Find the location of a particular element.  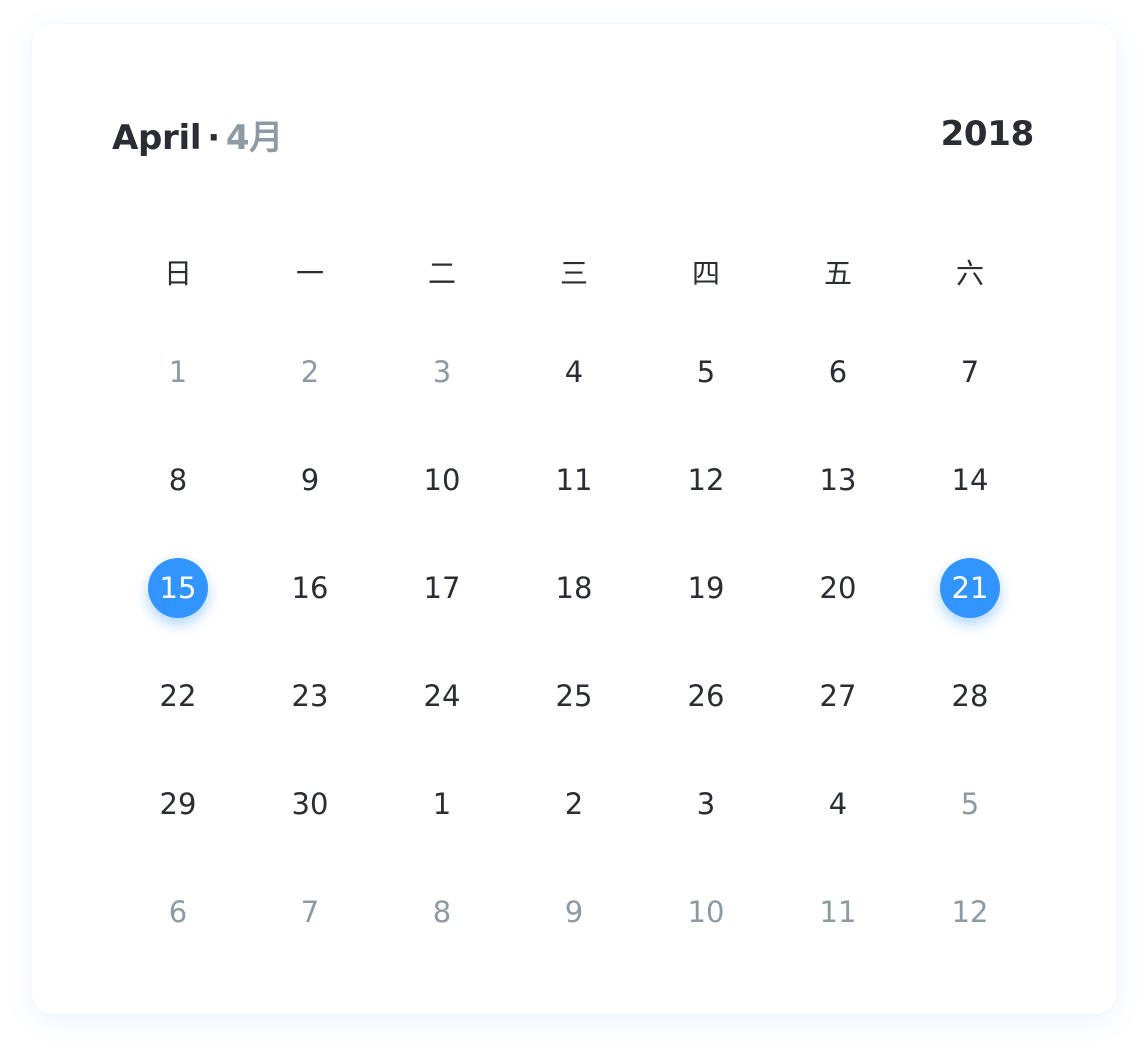

day-number: 18 is located at coordinates (574, 588).